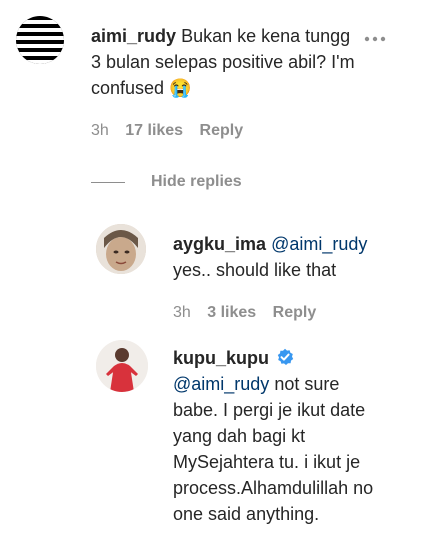  What do you see at coordinates (231, 312) in the screenshot?
I see `reply-likes: 3 likes` at bounding box center [231, 312].